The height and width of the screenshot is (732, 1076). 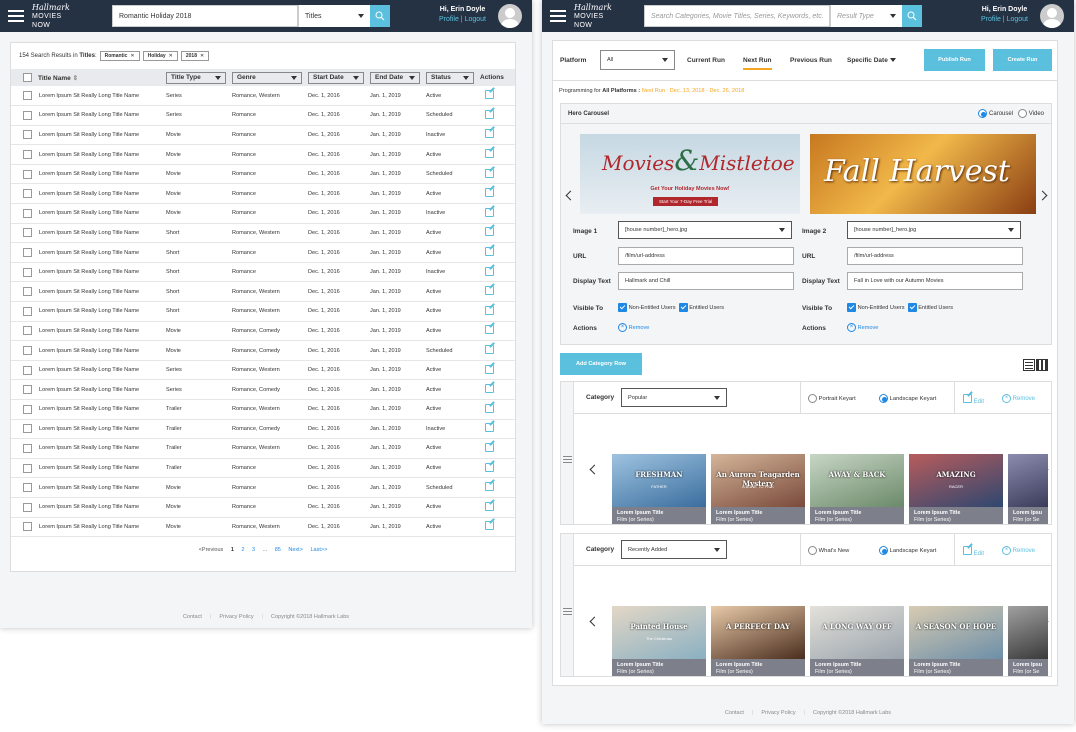 I want to click on url-field: /film/url-address, so click(x=935, y=256).